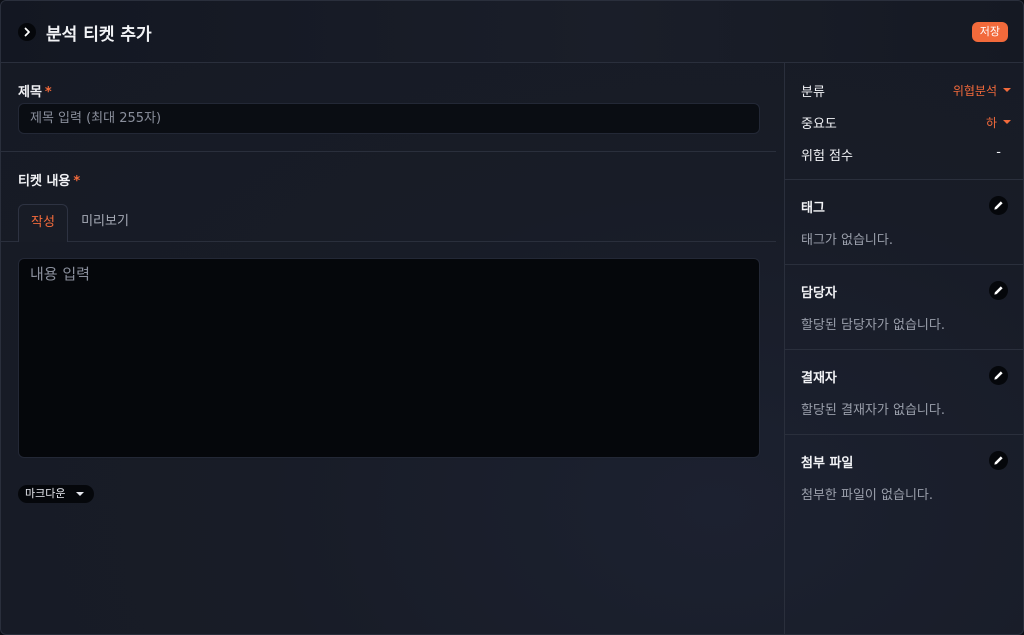 This screenshot has width=1024, height=635. I want to click on collapse-button, so click(27, 32).